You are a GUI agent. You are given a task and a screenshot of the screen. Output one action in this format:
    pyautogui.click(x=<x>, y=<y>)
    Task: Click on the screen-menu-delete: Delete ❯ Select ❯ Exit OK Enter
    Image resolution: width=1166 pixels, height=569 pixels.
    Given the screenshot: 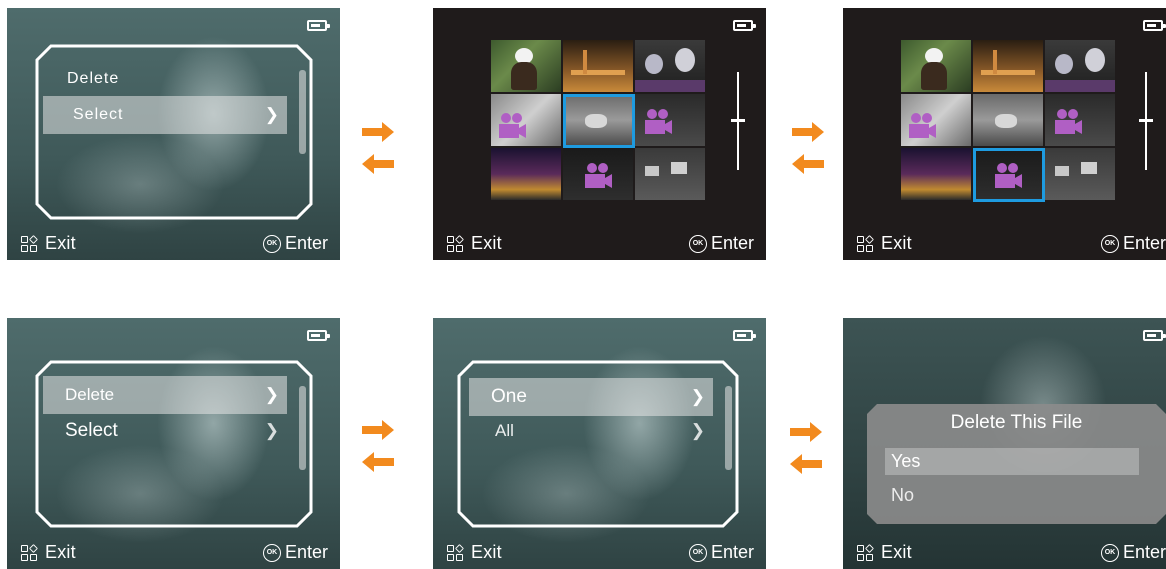 What is the action you would take?
    pyautogui.click(x=173, y=443)
    